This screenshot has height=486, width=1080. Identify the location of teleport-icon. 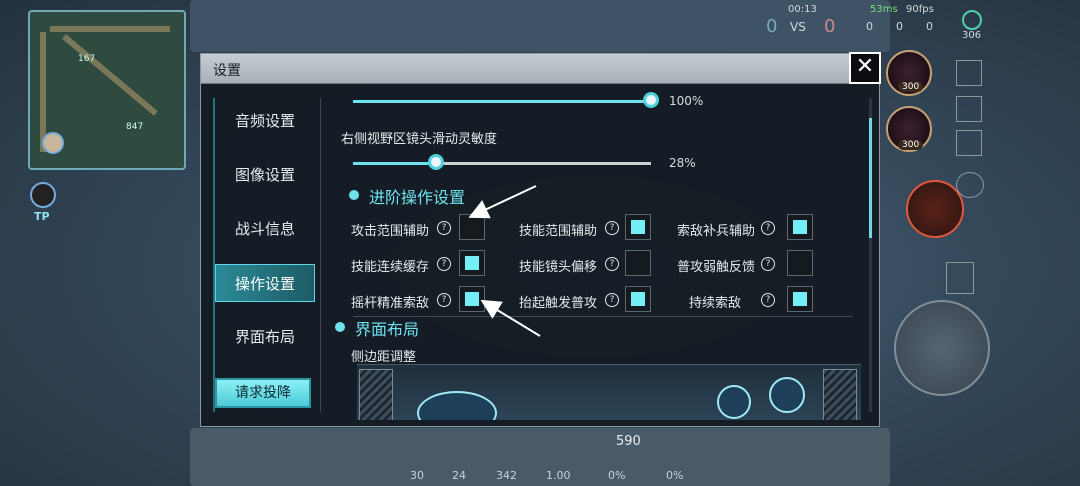
(43, 195).